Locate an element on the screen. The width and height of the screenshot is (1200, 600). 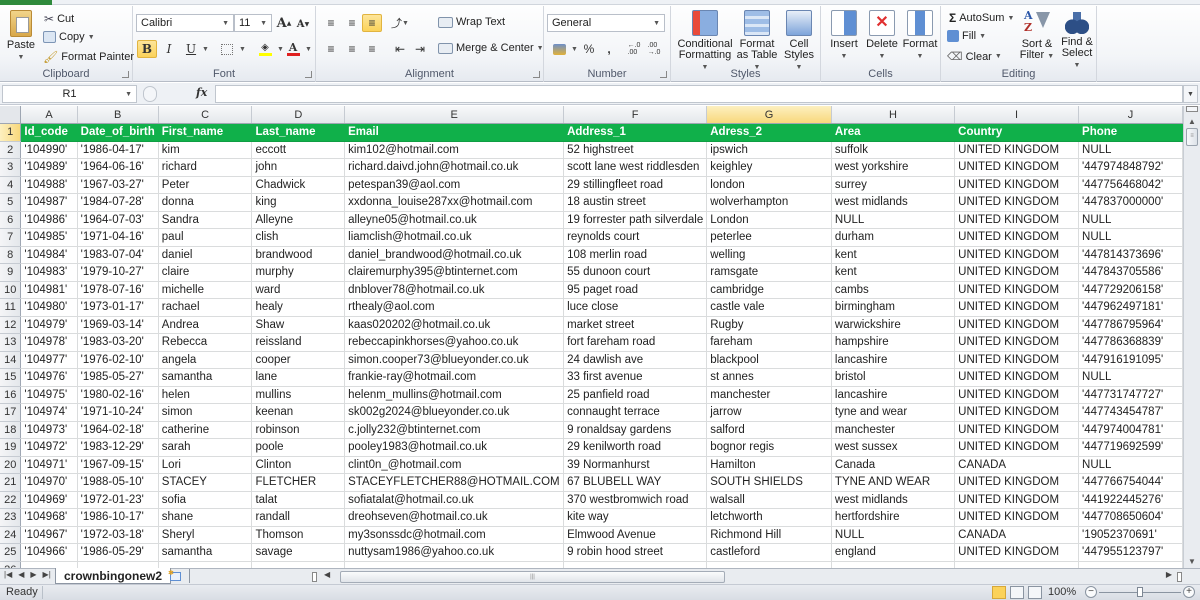
select-all-button is located at coordinates (11, 115).